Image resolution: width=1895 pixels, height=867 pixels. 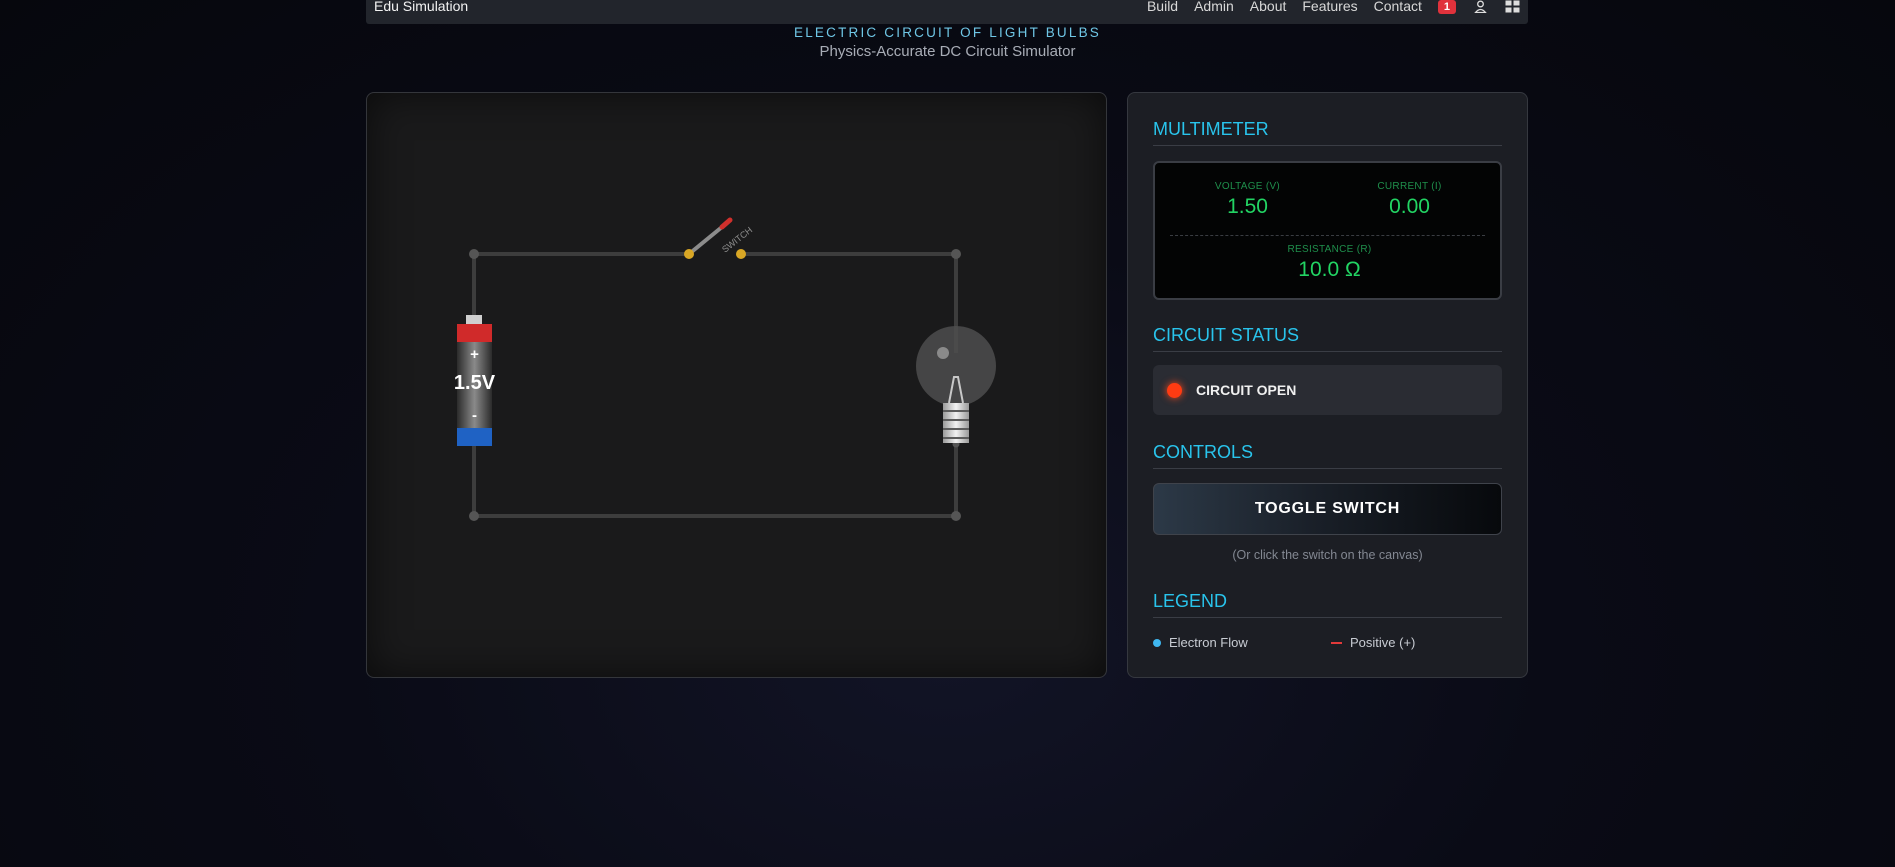 What do you see at coordinates (1247, 186) in the screenshot?
I see `voltage-label: VOLTAGE (V)` at bounding box center [1247, 186].